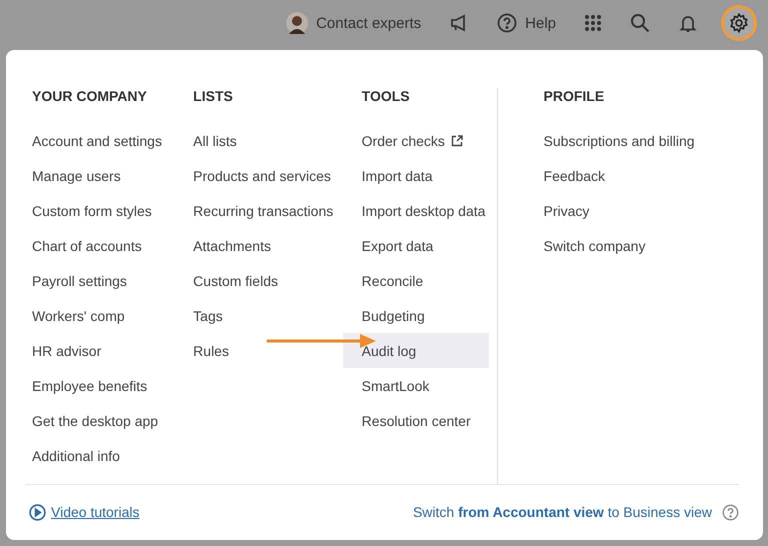  What do you see at coordinates (395, 175) in the screenshot?
I see `menu-item: Import data` at bounding box center [395, 175].